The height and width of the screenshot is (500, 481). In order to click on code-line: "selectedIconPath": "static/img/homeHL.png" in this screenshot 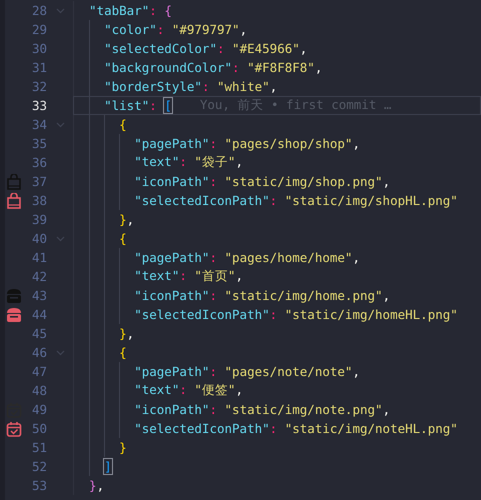, I will do `click(296, 314)`.